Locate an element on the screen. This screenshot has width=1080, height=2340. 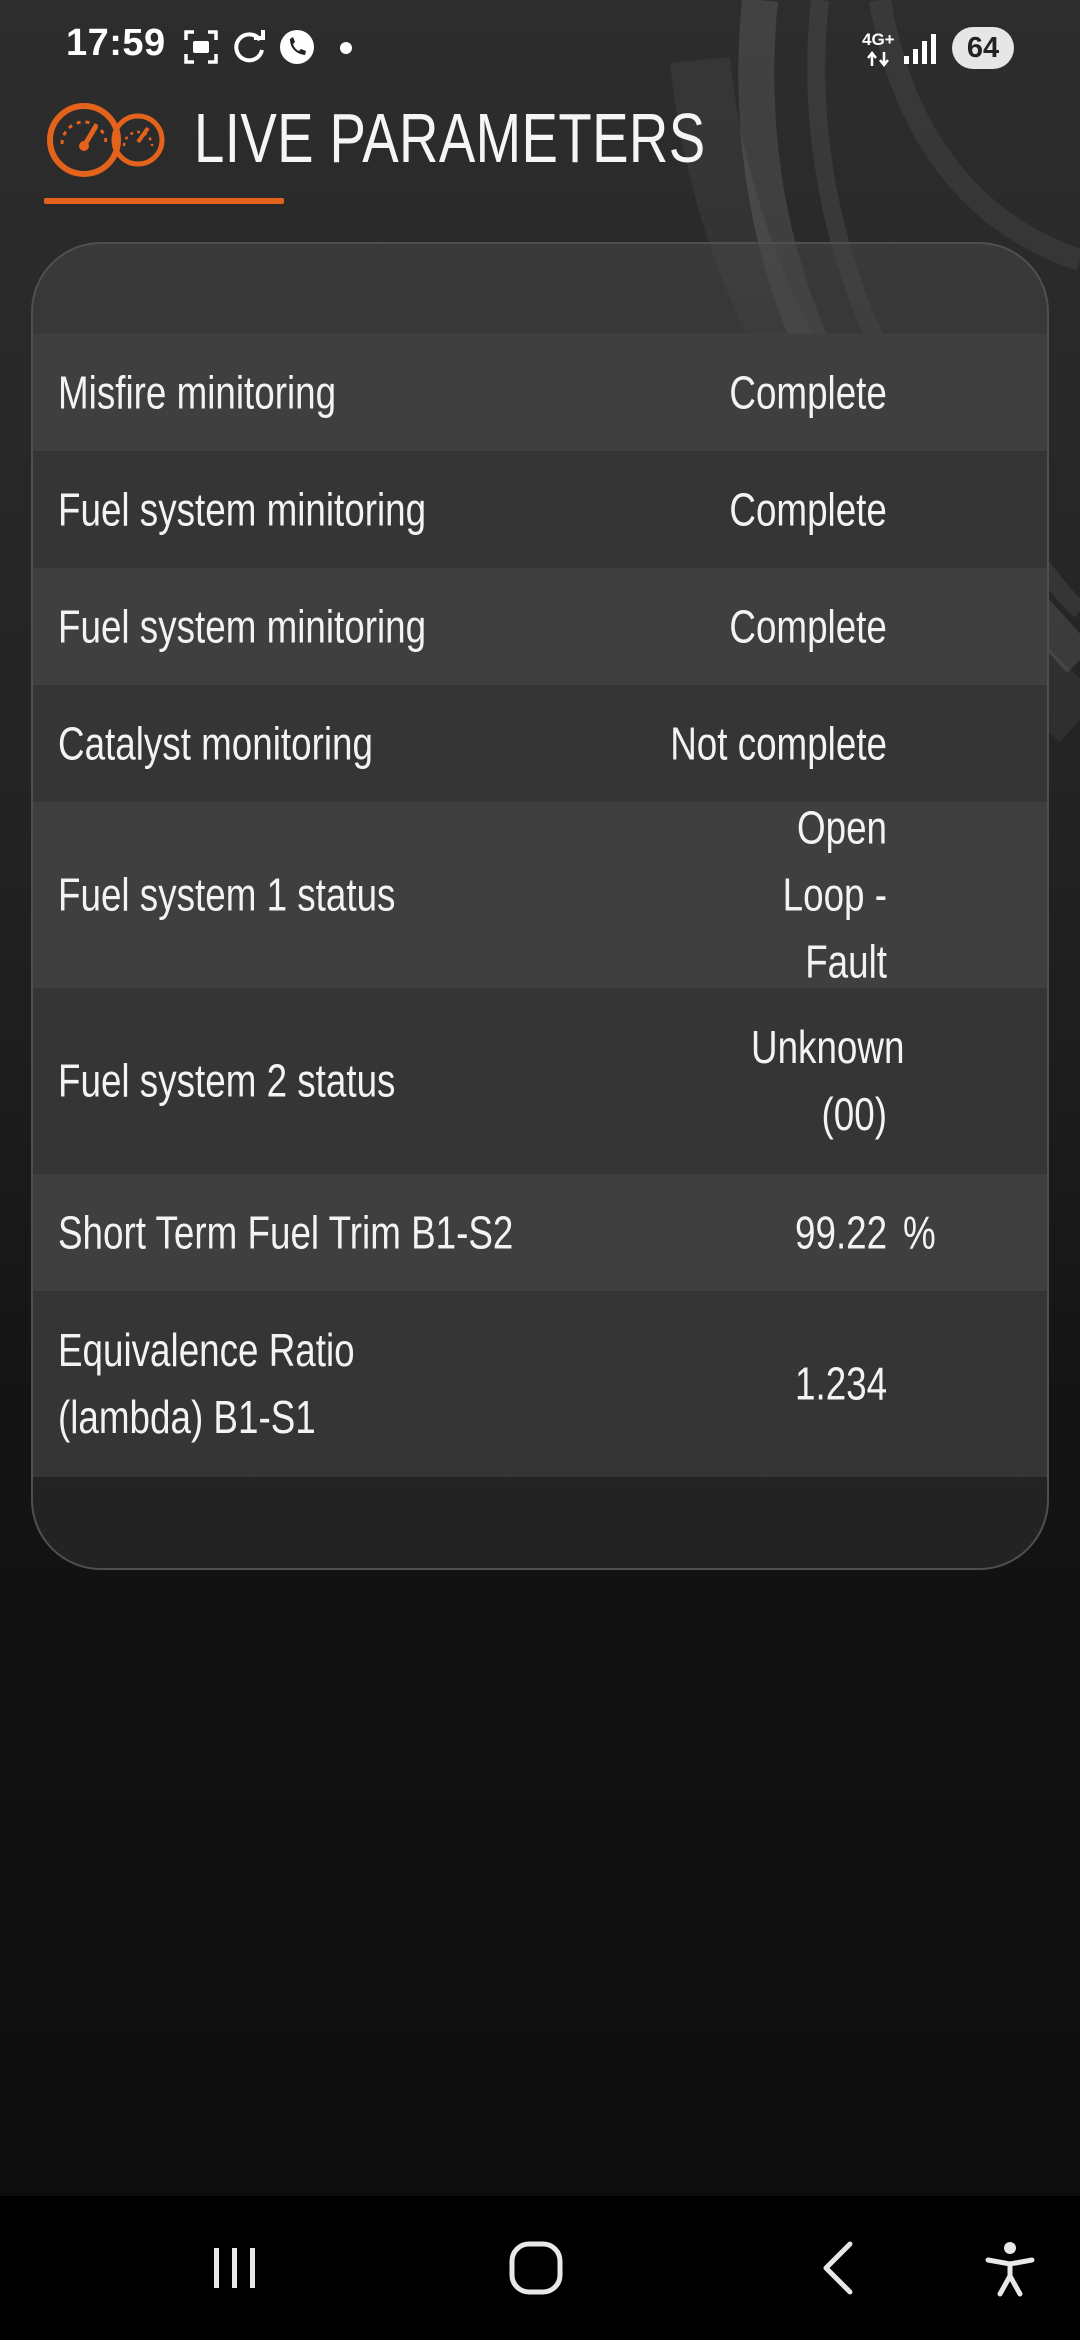
accessibility-button is located at coordinates (1010, 2268).